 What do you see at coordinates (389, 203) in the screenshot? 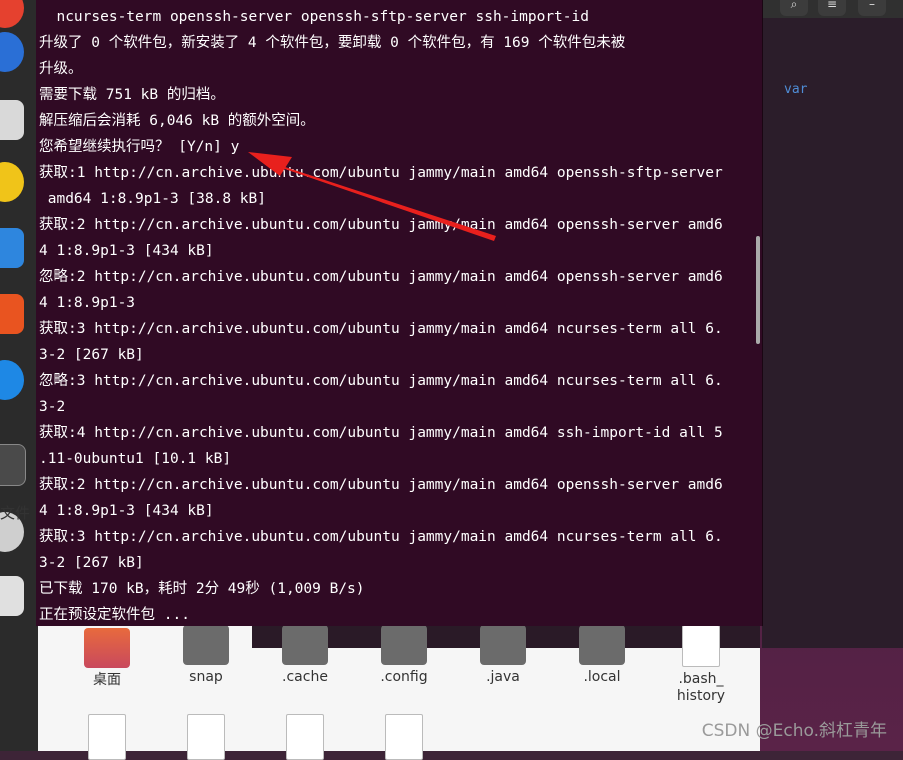
I see `annotation-arrow` at bounding box center [389, 203].